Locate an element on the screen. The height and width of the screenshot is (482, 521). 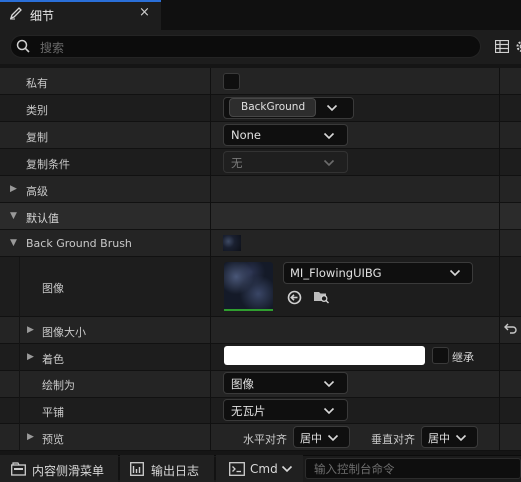
row-label: 复制条件 is located at coordinates (48, 164).